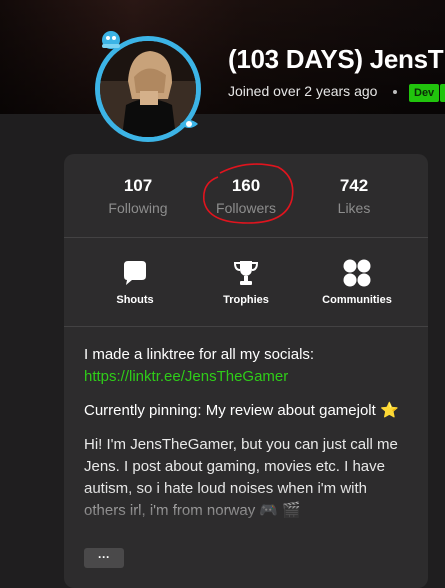  Describe the element at coordinates (357, 273) in the screenshot. I see `communities-icon` at that location.